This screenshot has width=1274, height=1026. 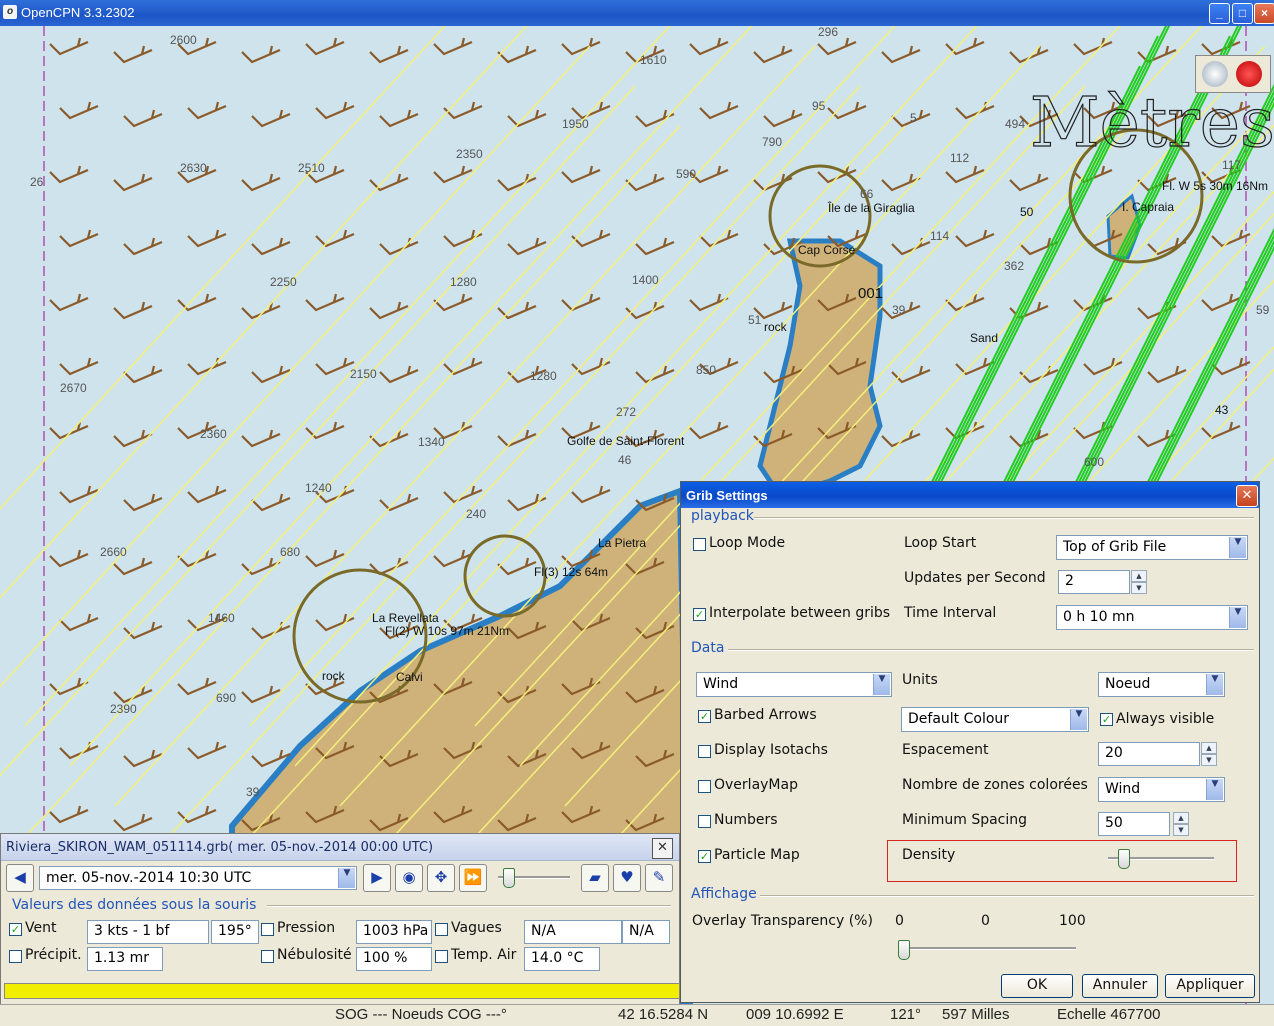 I want to click on colored-zones-label: Nombre de zones colorées, so click(x=995, y=785).